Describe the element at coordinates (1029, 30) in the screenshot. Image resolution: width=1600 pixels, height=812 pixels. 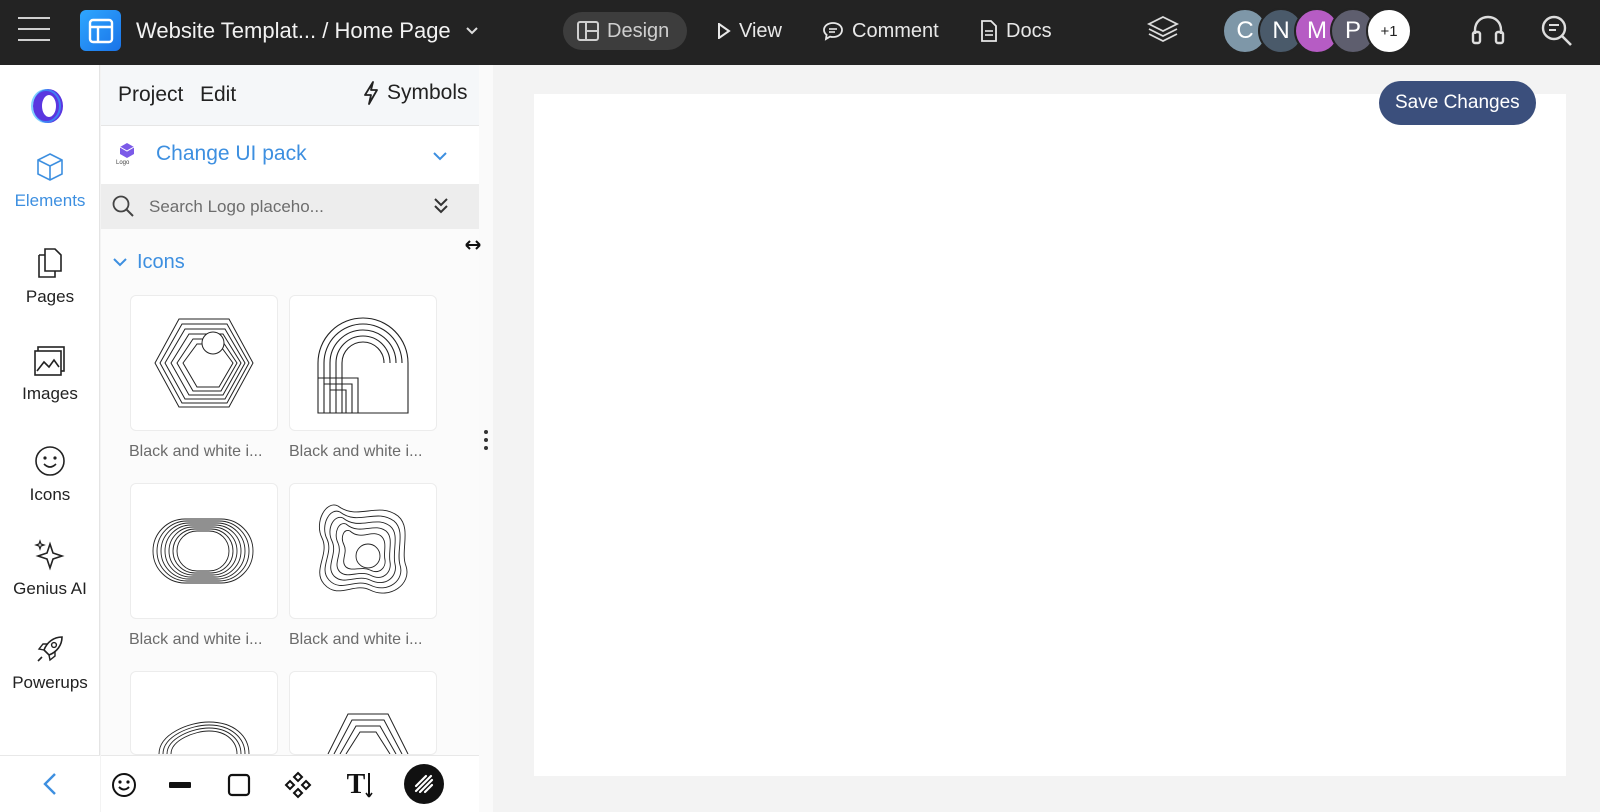
I see `tab-docs-label: Docs` at that location.